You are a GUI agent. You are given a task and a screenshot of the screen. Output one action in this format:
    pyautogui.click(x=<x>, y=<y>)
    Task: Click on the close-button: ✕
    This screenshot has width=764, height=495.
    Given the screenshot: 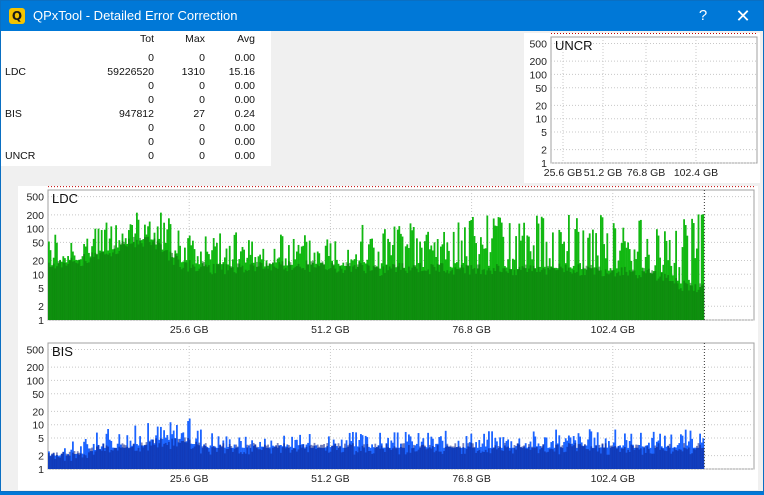 What is the action you would take?
    pyautogui.click(x=743, y=16)
    